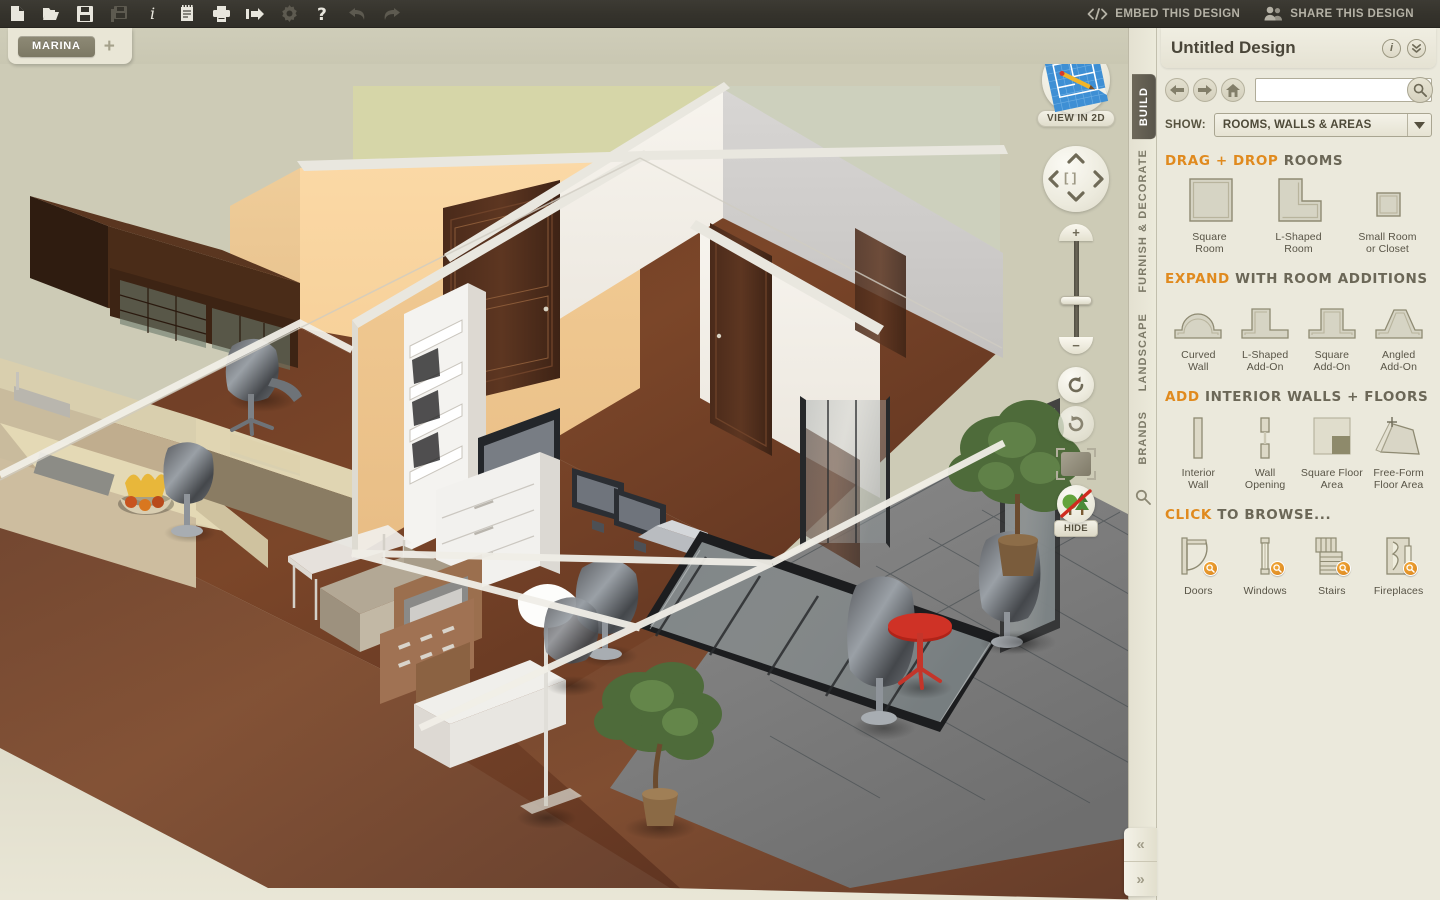 This screenshot has height=900, width=1440. Describe the element at coordinates (1197, 279) in the screenshot. I see `section-heading-accent: EXPAND` at that location.